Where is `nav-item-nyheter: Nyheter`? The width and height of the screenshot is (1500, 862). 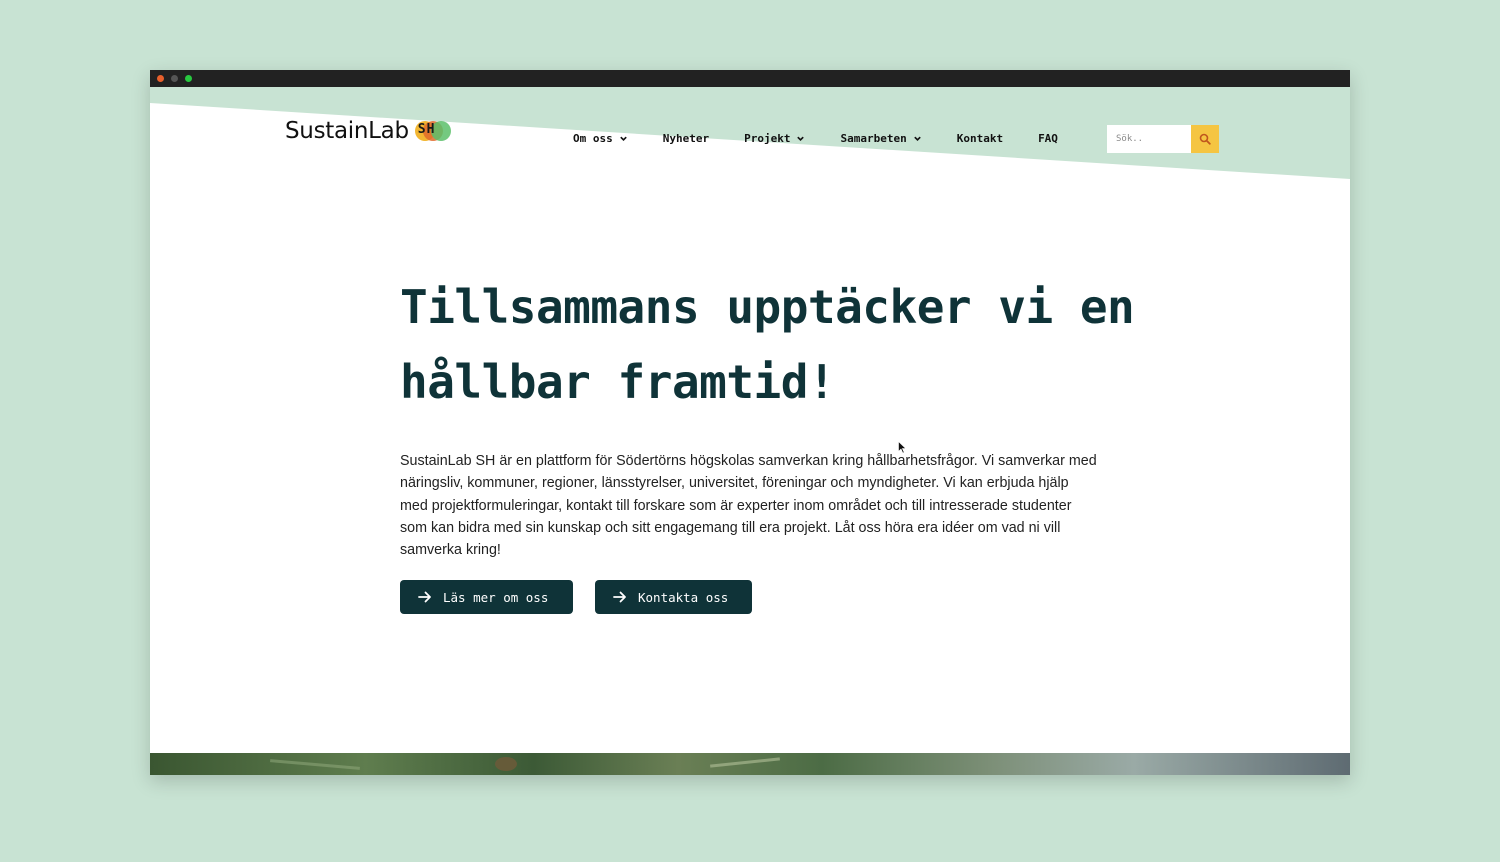 nav-item-nyheter: Nyheter is located at coordinates (686, 138).